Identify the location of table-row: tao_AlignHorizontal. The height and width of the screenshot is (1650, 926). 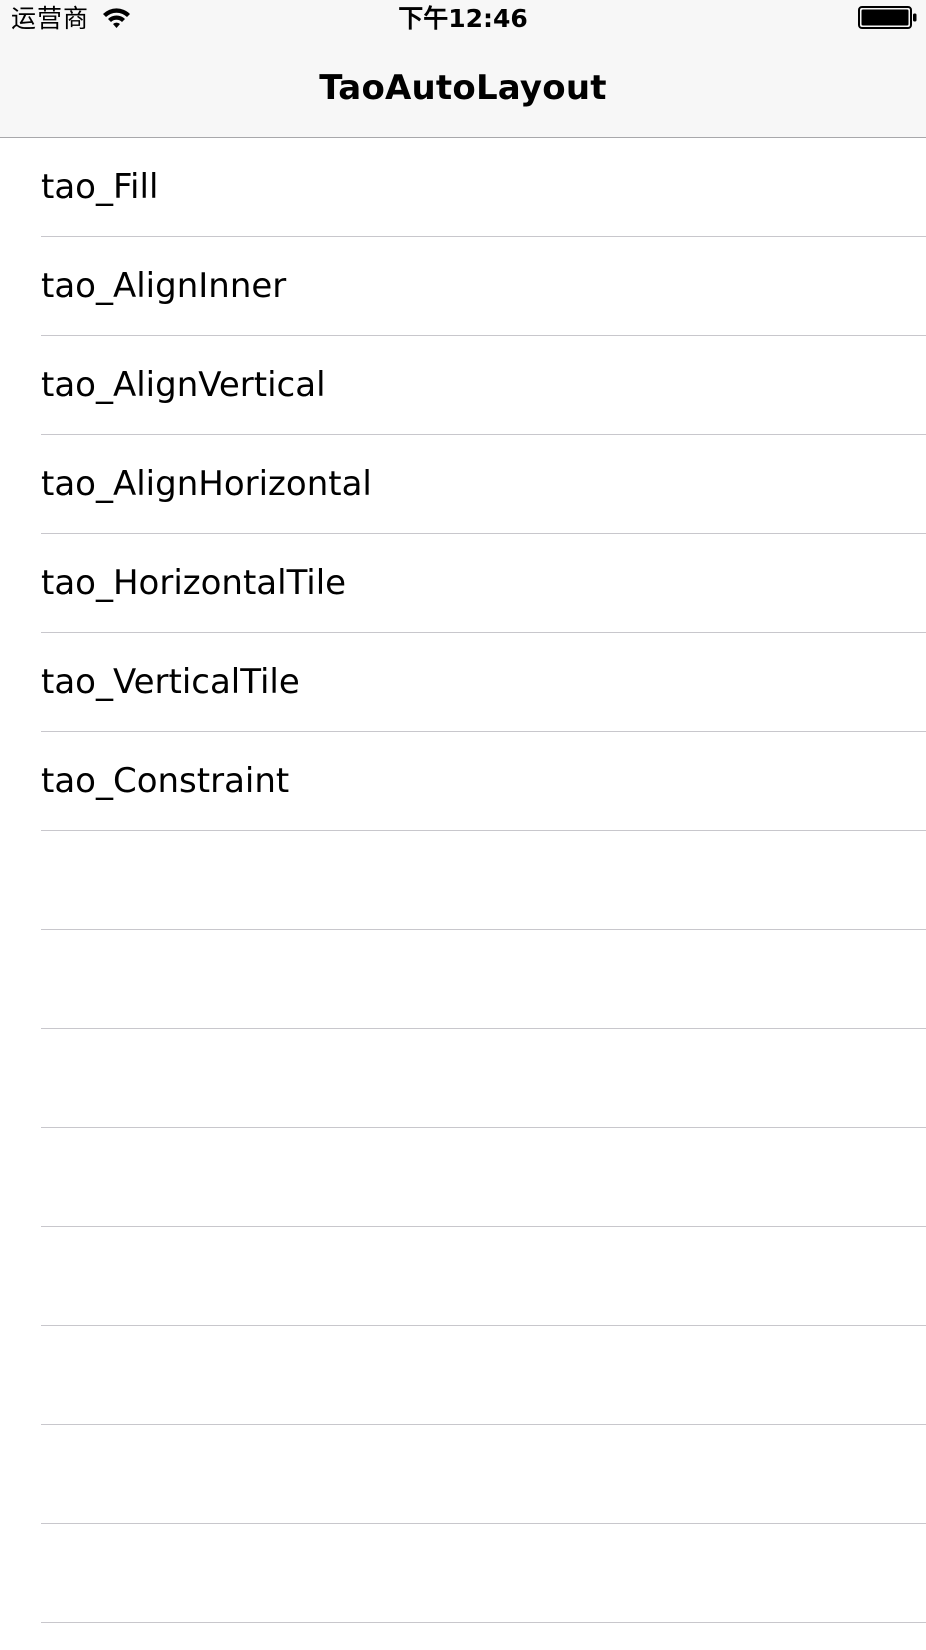
(463, 484).